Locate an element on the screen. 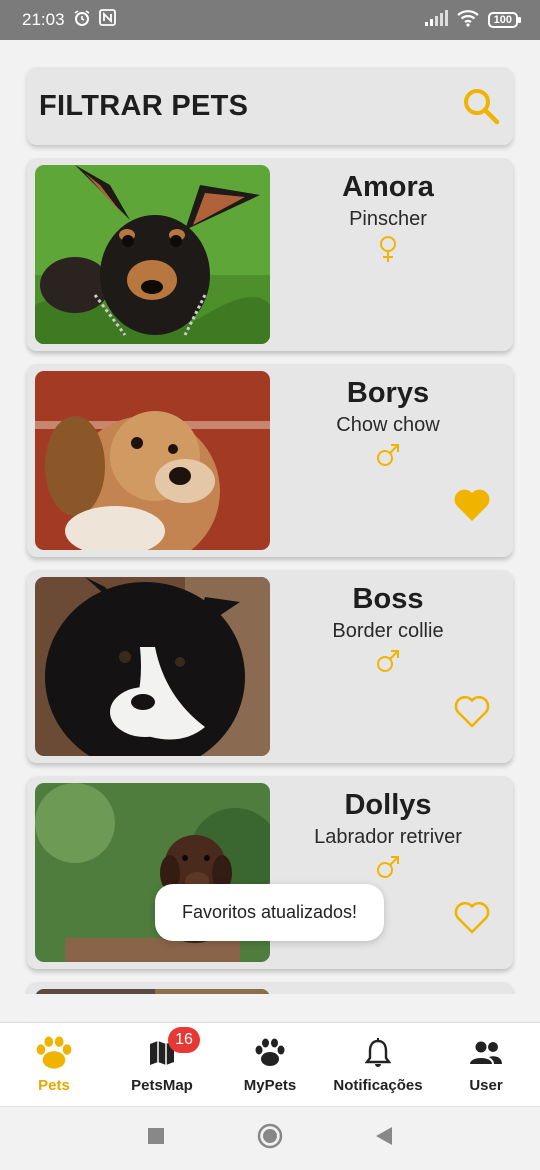 The height and width of the screenshot is (1170, 540). search-icon is located at coordinates (482, 107).